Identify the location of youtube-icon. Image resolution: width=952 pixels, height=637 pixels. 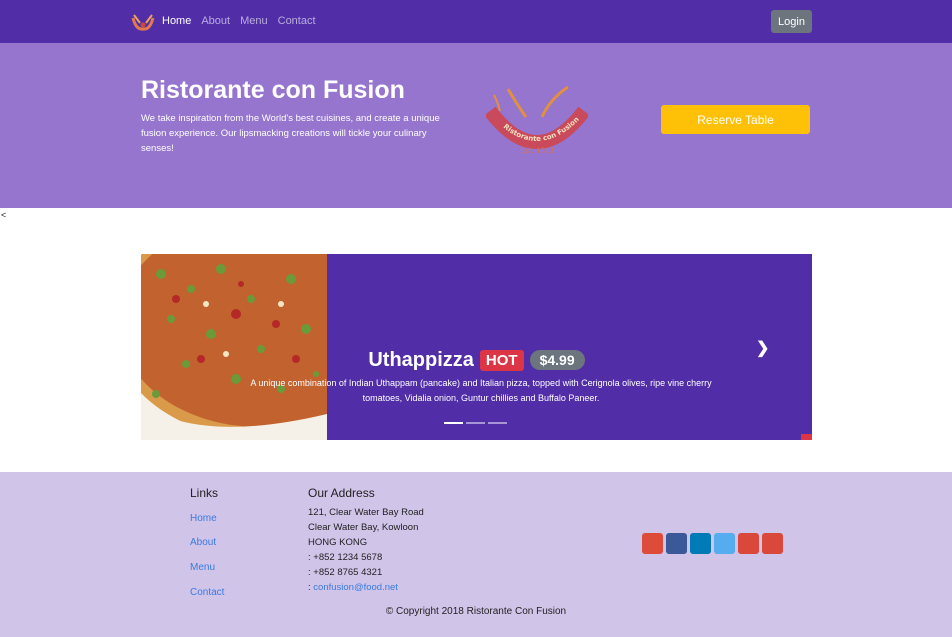
(748, 543).